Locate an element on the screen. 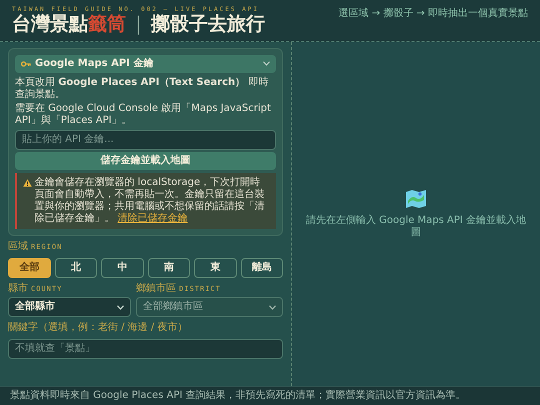 This screenshot has width=540, height=405. district-label: 鄉鎮市區 is located at coordinates (156, 288).